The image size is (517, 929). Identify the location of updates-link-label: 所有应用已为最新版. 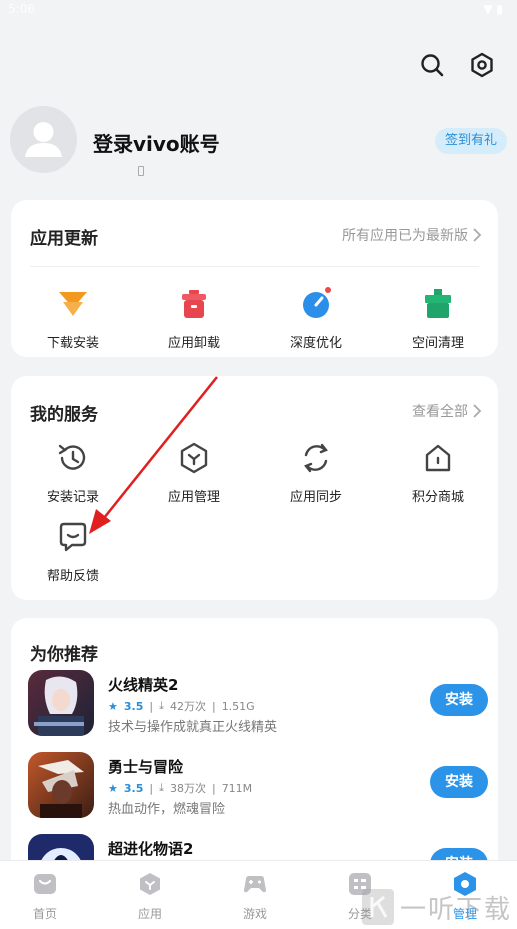
(405, 236).